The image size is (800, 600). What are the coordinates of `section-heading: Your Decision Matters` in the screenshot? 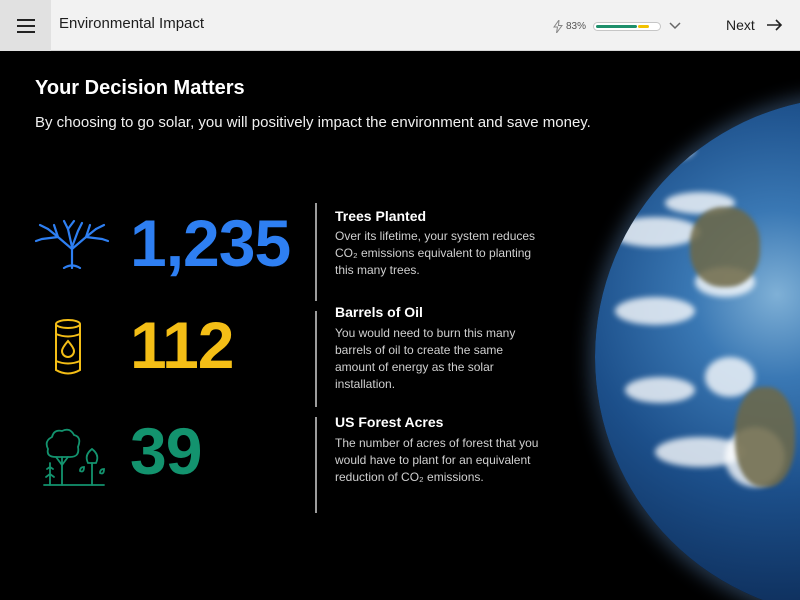 It's located at (140, 88).